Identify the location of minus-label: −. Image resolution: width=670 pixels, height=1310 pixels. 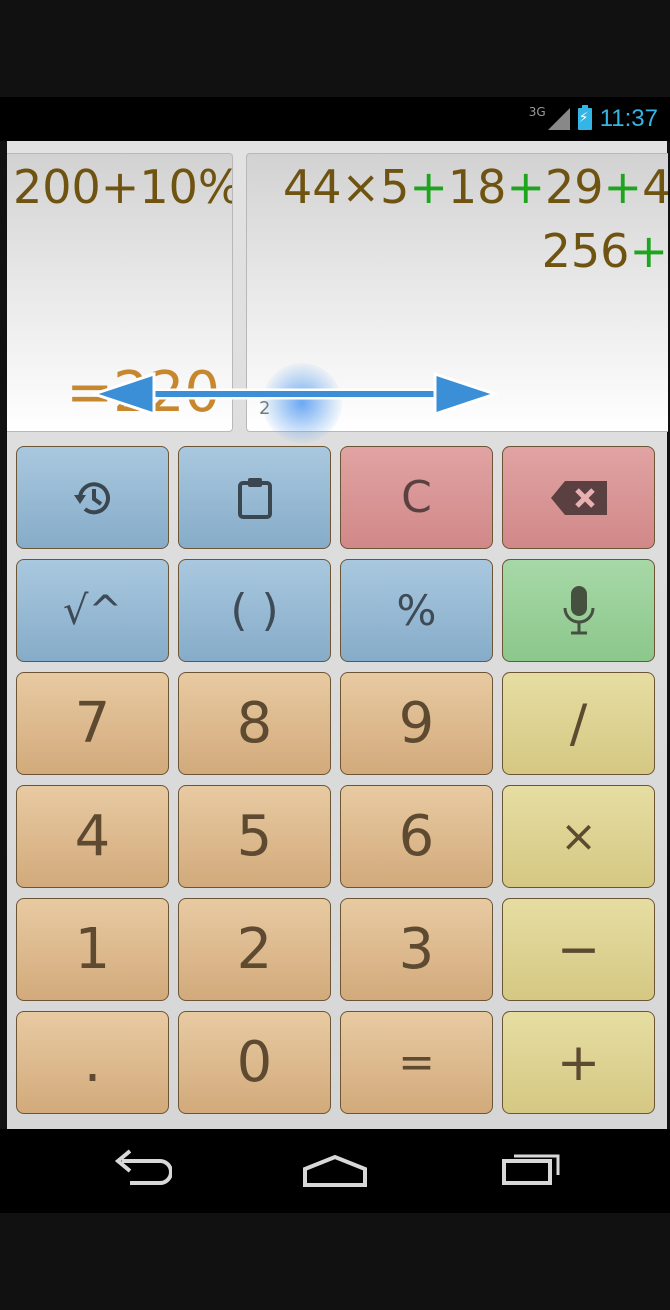
(578, 949).